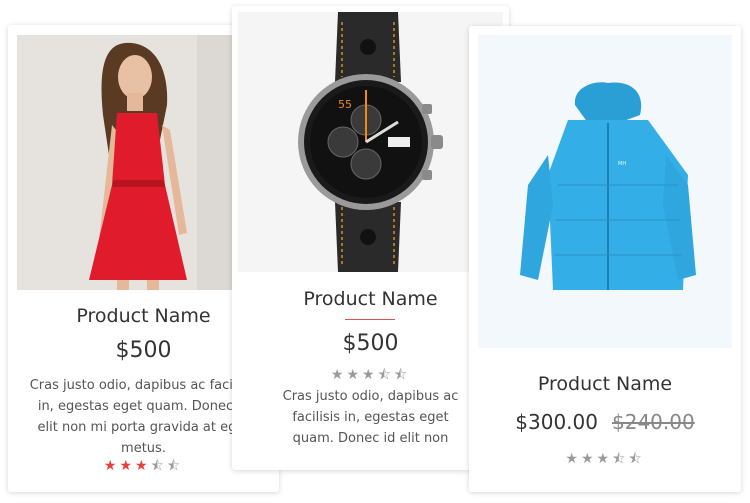  I want to click on old-price: $240.00, so click(653, 422).